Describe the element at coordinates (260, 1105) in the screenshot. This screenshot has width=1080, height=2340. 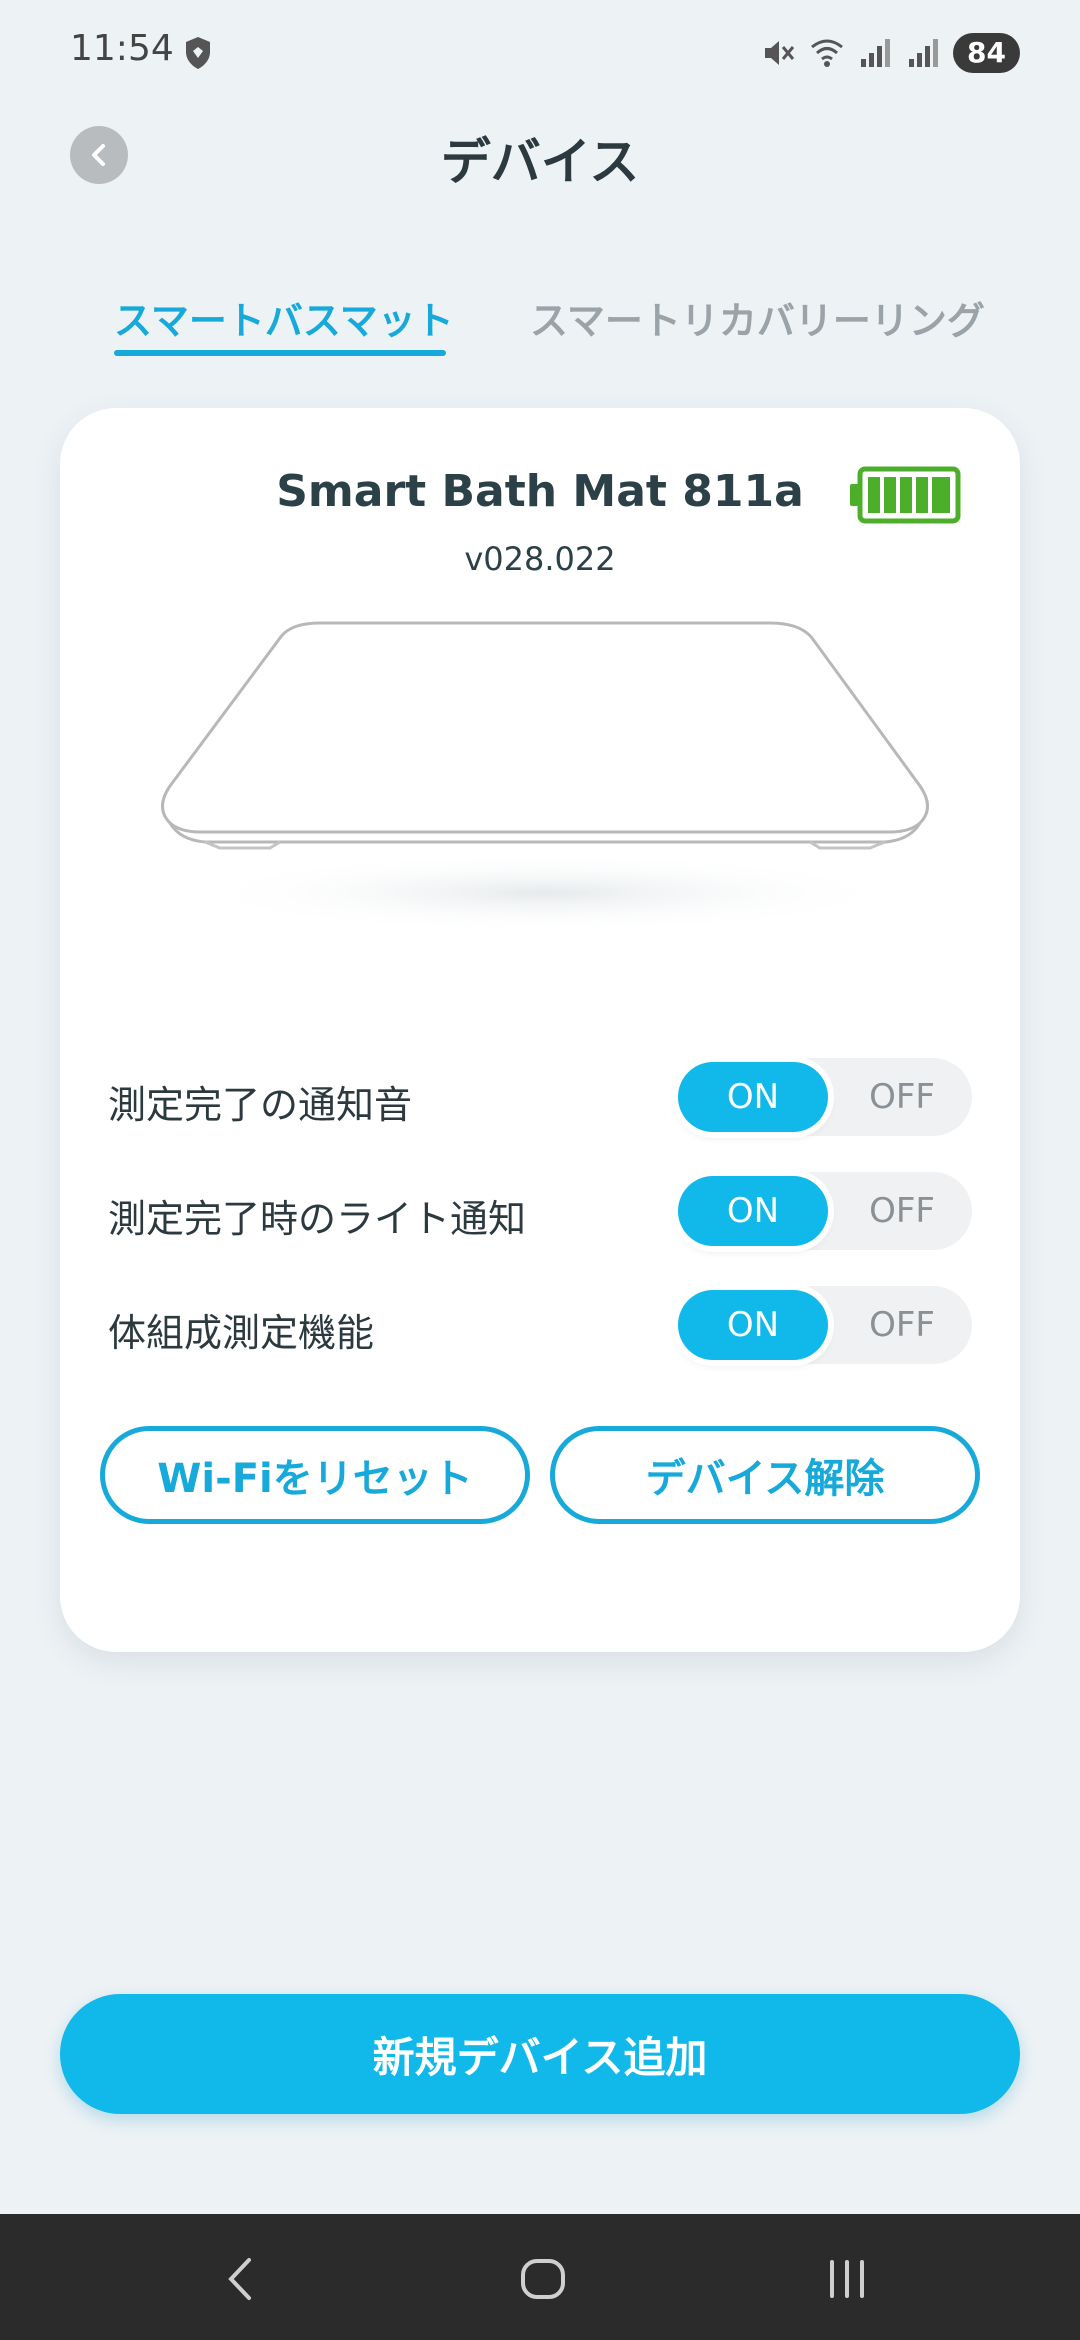
I see `setting-label: 測定完了の通知音` at that location.